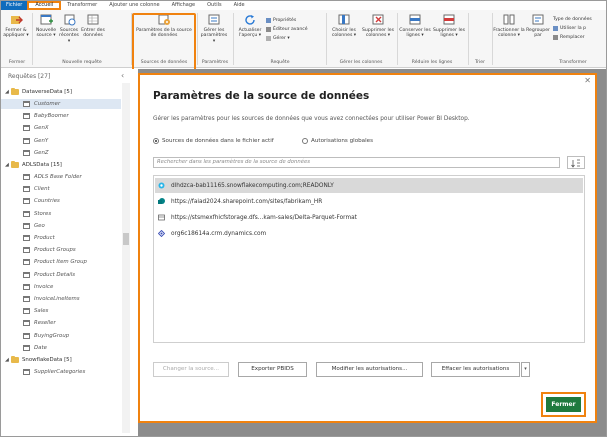  I want to click on tab-aide: Aide, so click(239, 5).